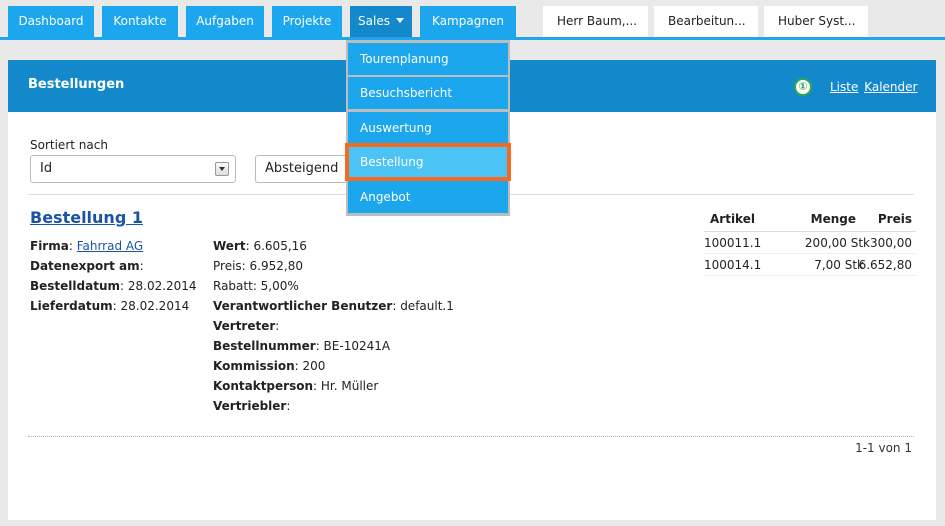 The width and height of the screenshot is (945, 526). What do you see at coordinates (374, 21) in the screenshot?
I see `tab-sales-label: Sales` at bounding box center [374, 21].